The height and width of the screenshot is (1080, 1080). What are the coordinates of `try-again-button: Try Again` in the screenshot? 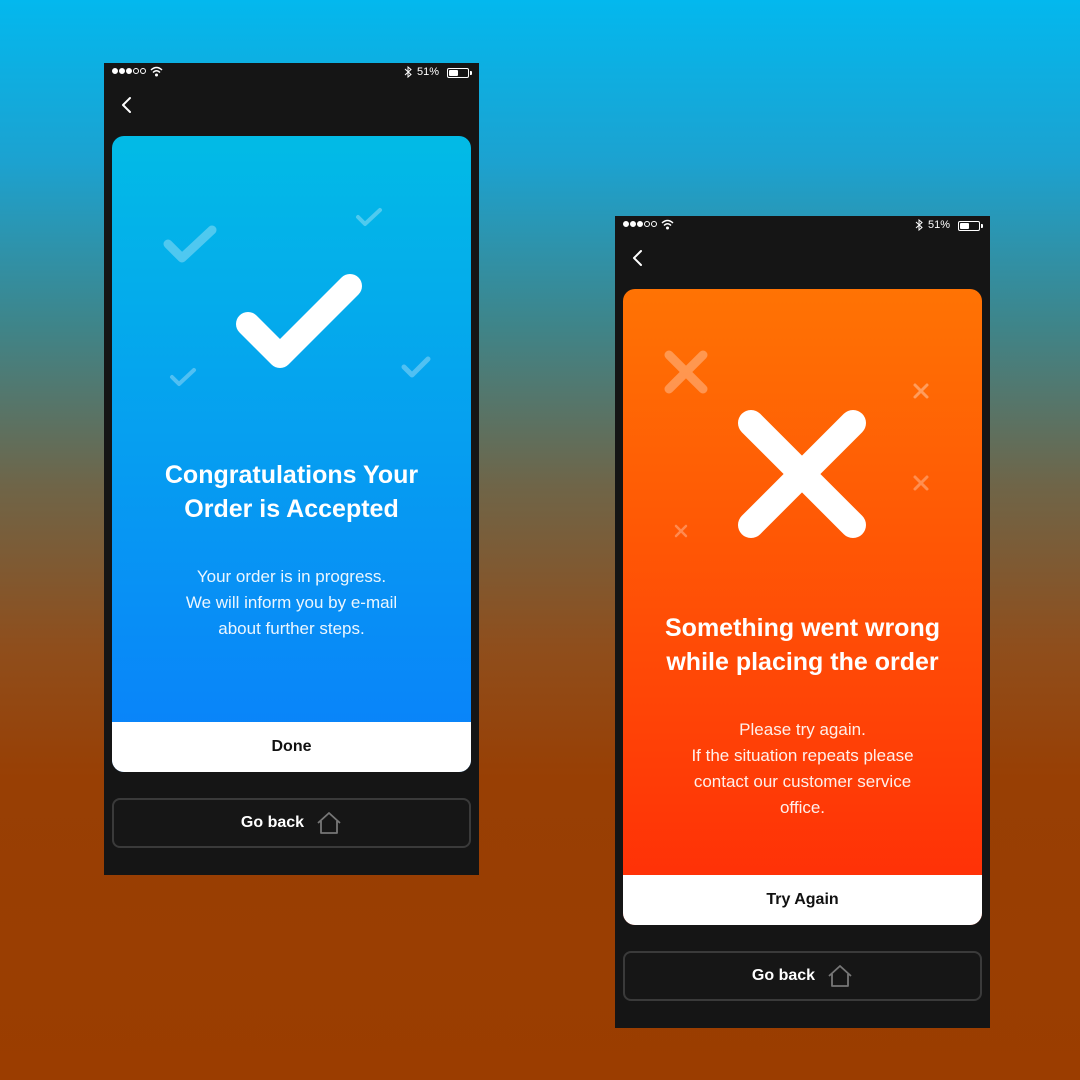 It's located at (802, 900).